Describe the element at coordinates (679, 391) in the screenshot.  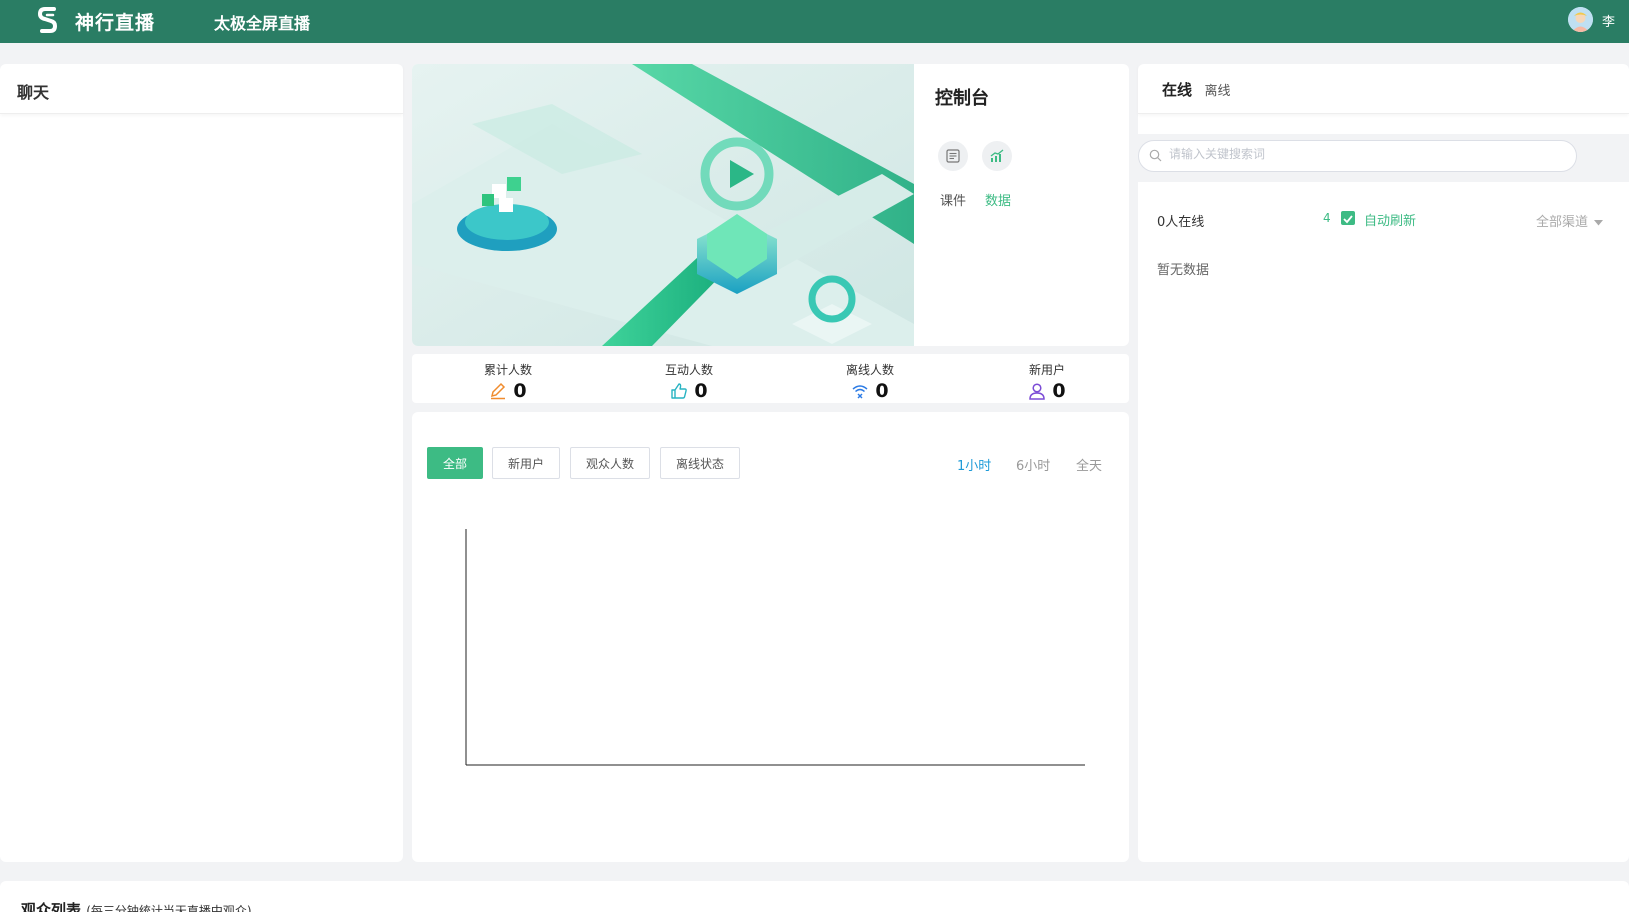
I see `thumbs-up-icon` at that location.